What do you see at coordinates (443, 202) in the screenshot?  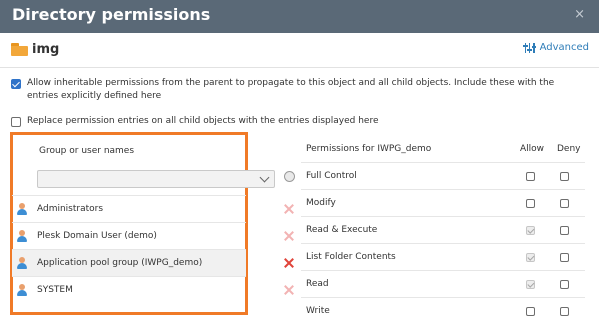 I see `permission-row: Modify` at bounding box center [443, 202].